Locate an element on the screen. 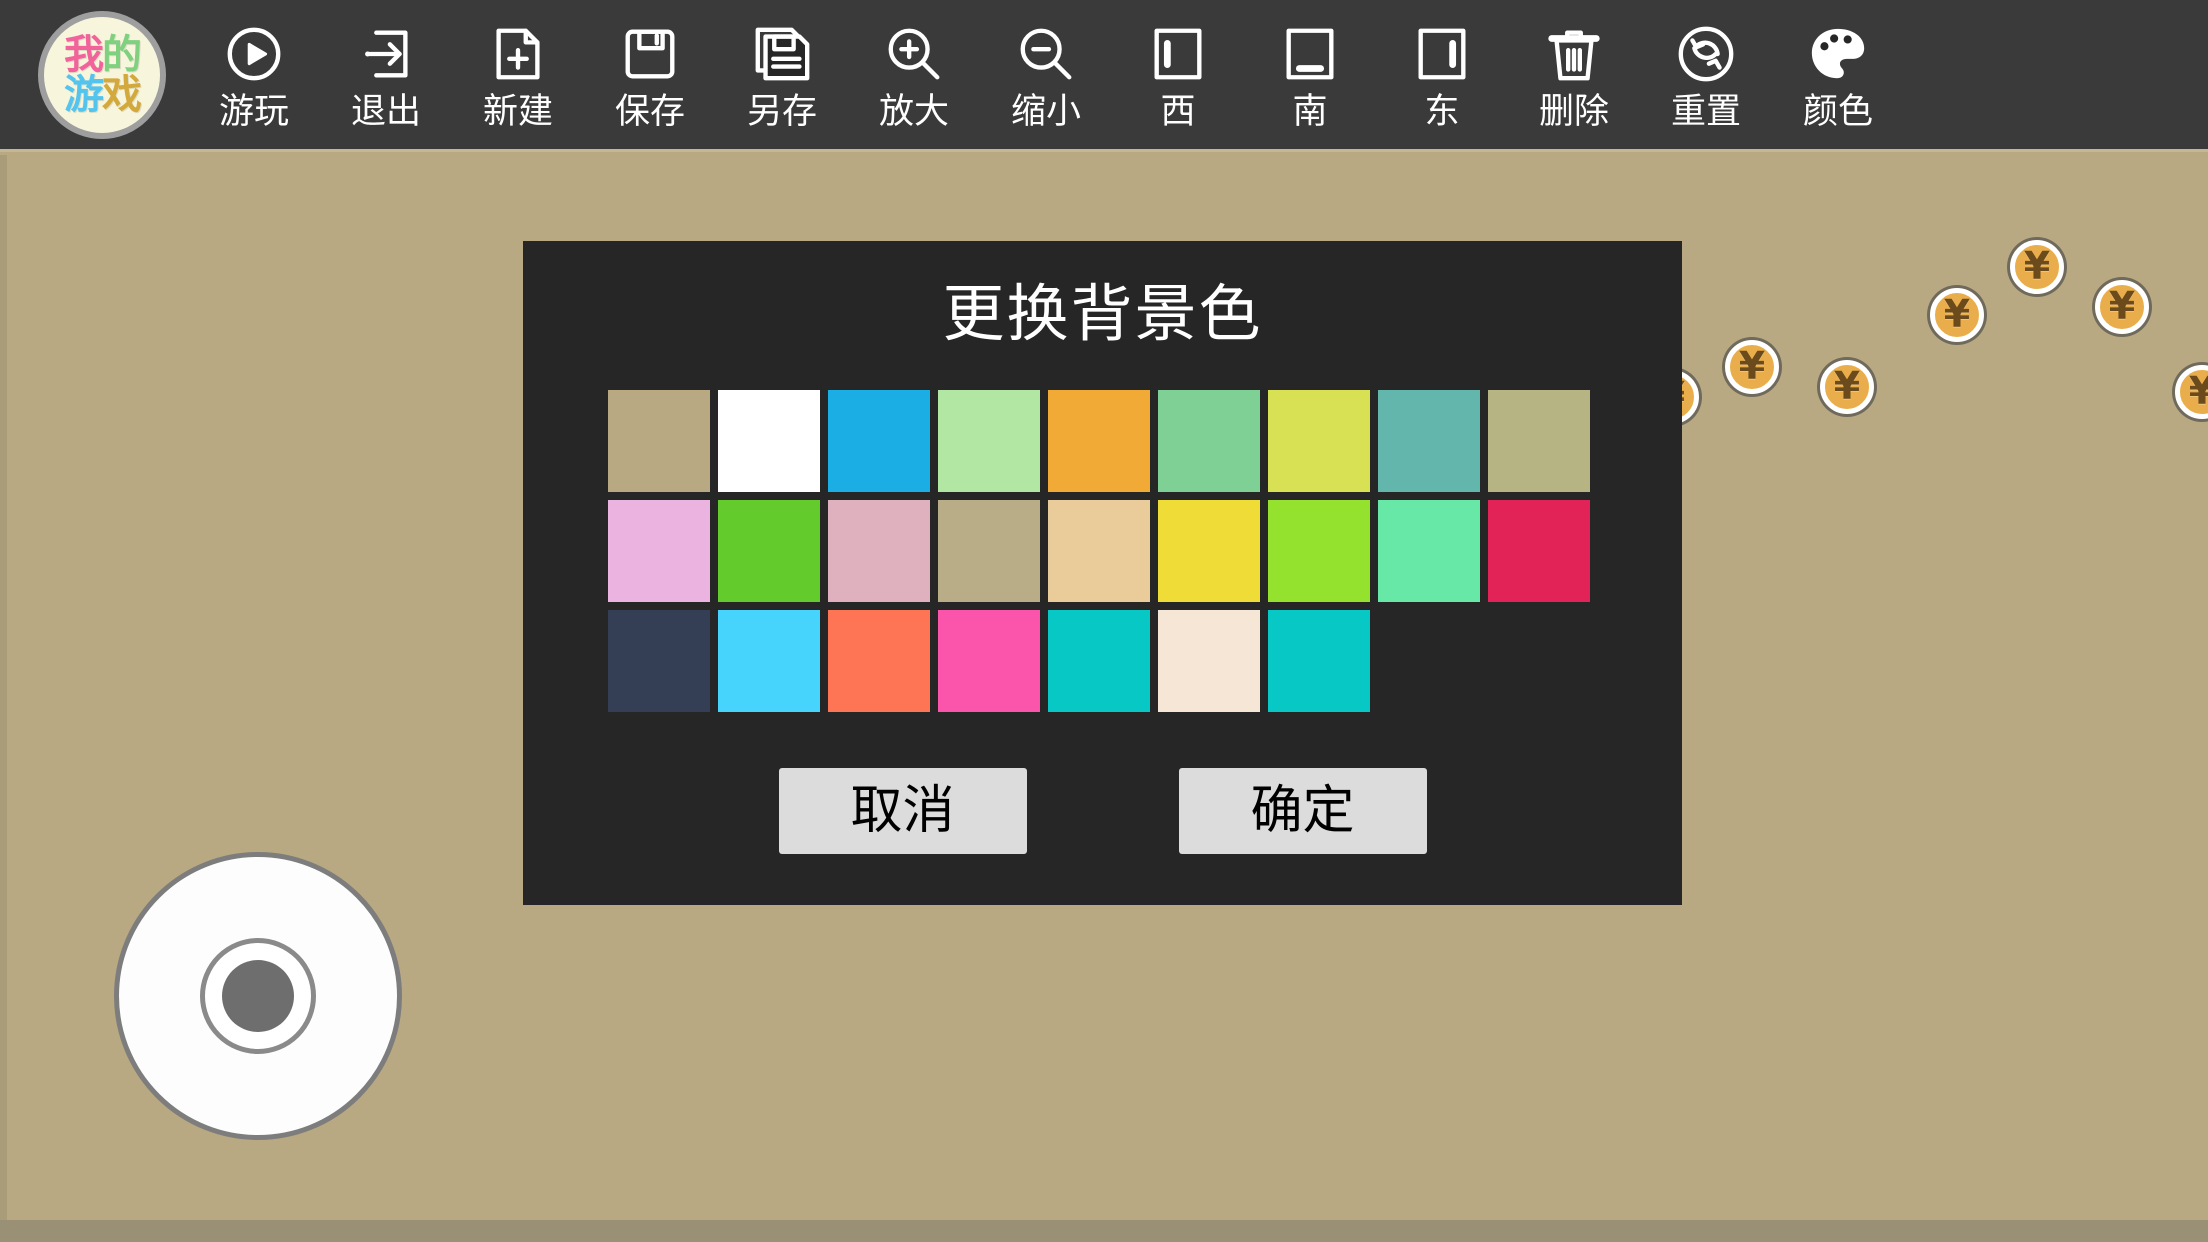 This screenshot has width=2208, height=1242. exit-arrow-icon is located at coordinates (386, 54).